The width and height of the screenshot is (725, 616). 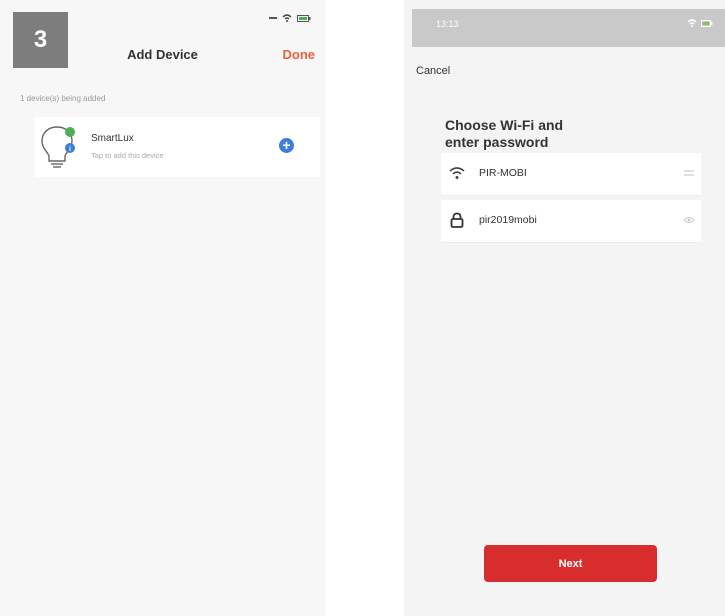 I want to click on done-button: Done, so click(x=299, y=54).